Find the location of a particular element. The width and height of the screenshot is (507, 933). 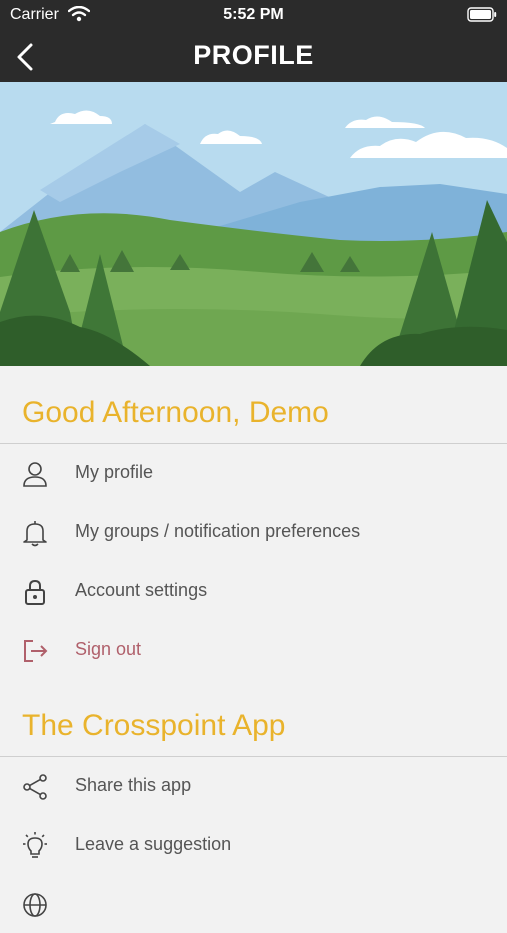

menu-item-label: My groups / notification preferences is located at coordinates (218, 531).